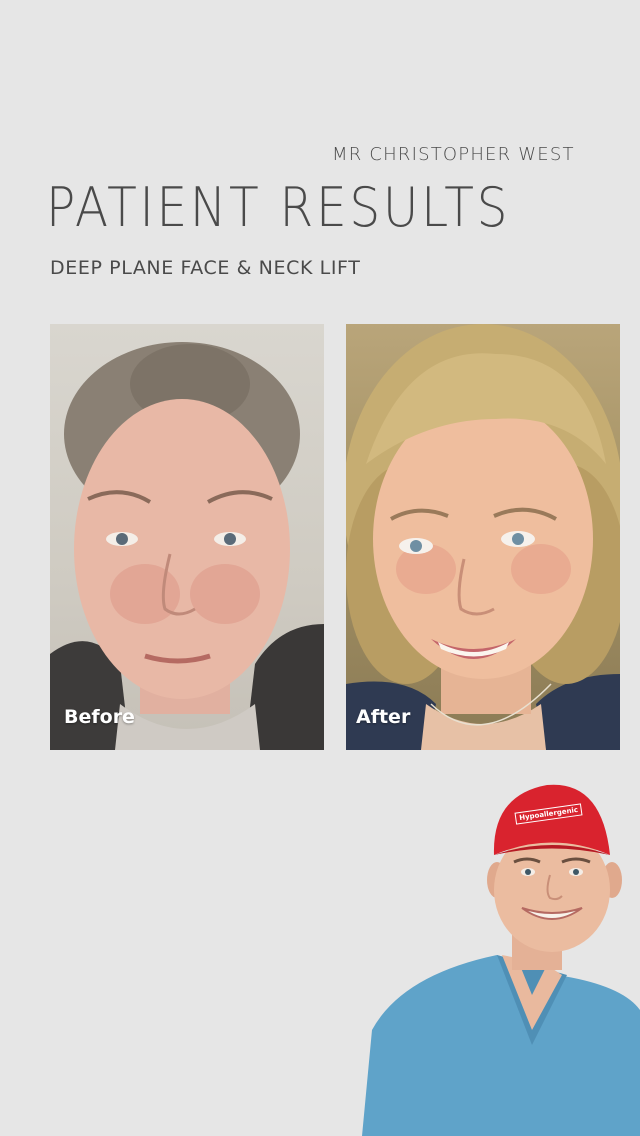 Image resolution: width=640 pixels, height=1136 pixels. I want to click on page-title: PATIENT RESULTS, so click(278, 207).